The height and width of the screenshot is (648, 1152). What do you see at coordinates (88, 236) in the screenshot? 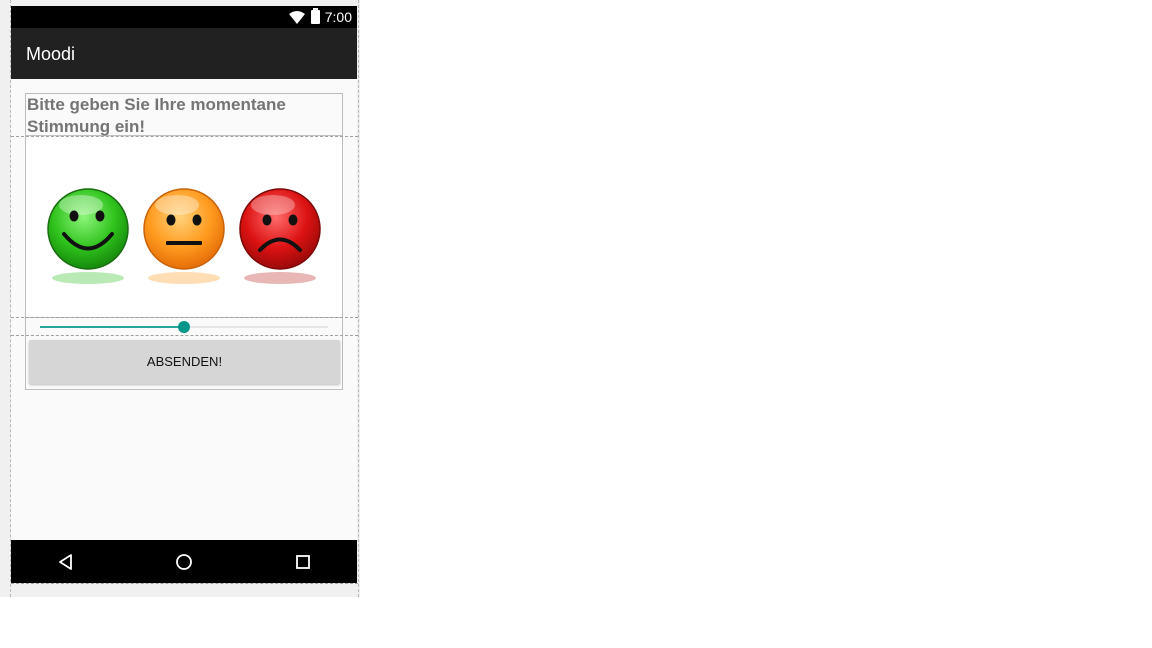
I see `happy-face-icon` at bounding box center [88, 236].